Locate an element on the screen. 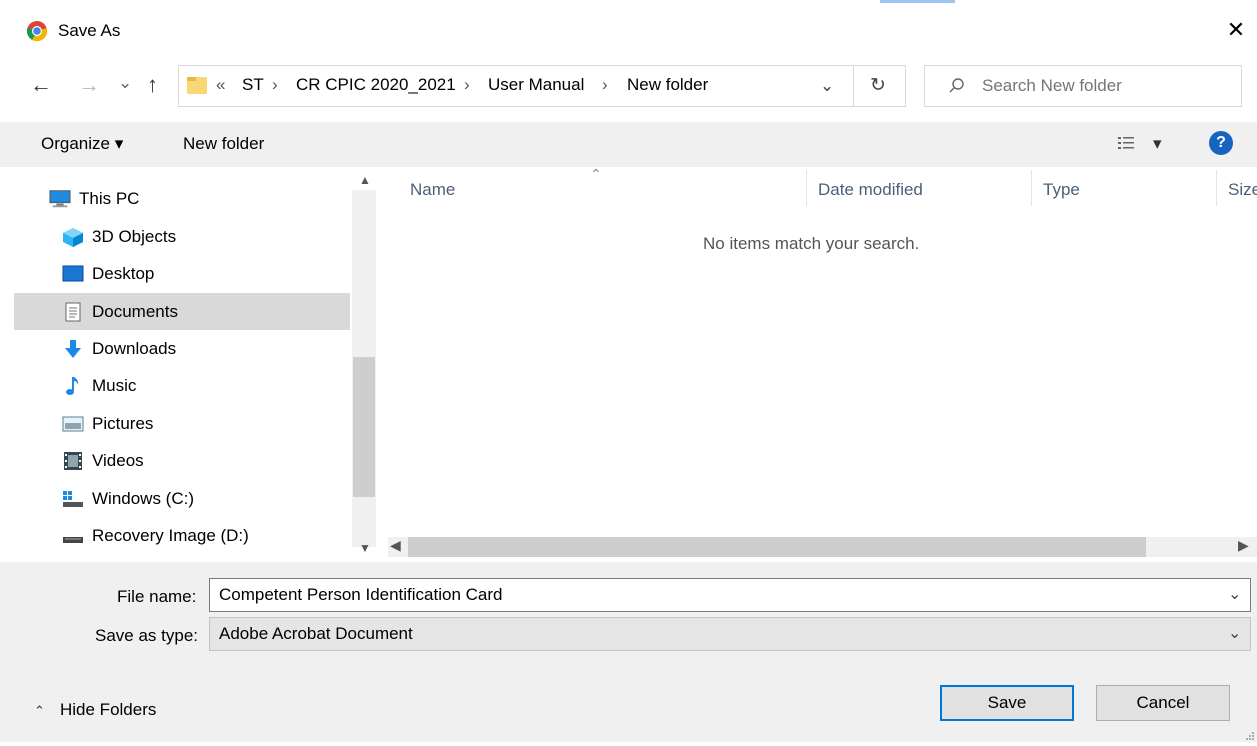 Image resolution: width=1257 pixels, height=746 pixels. column-header-size: Size is located at coordinates (1242, 190).